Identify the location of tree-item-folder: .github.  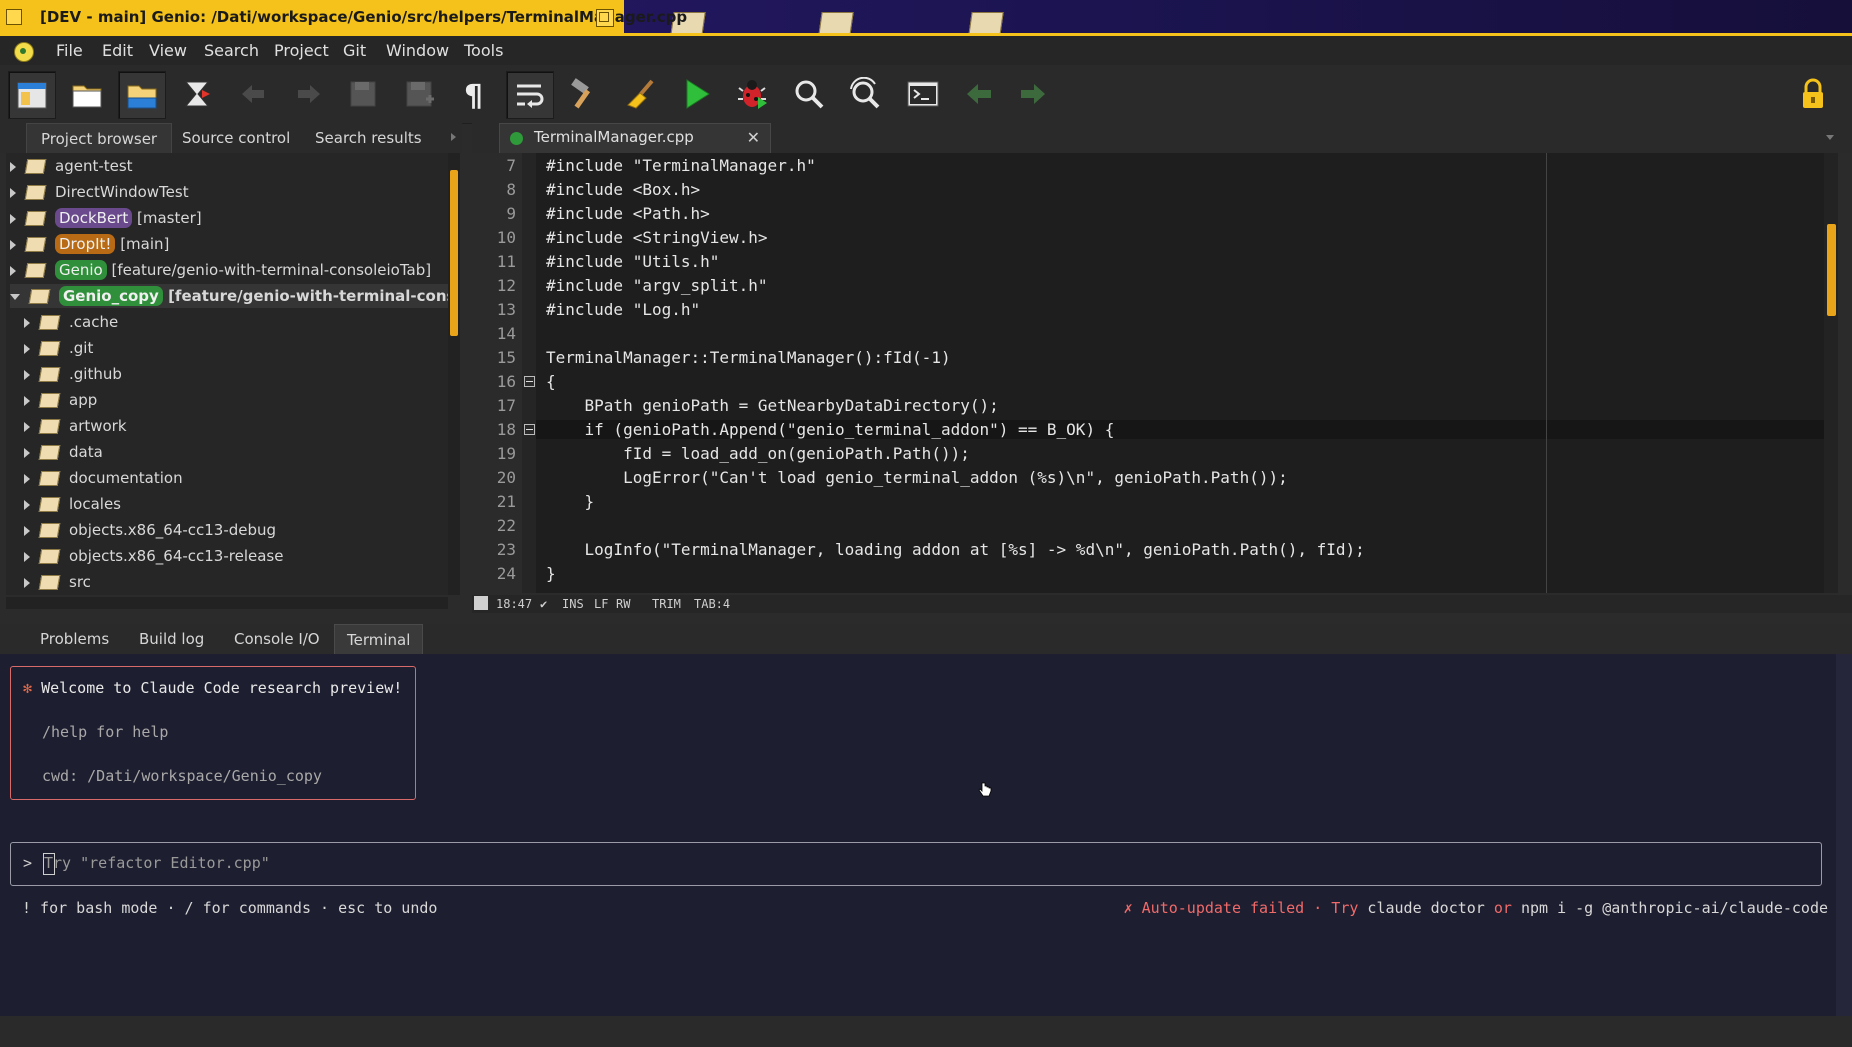
(73, 374).